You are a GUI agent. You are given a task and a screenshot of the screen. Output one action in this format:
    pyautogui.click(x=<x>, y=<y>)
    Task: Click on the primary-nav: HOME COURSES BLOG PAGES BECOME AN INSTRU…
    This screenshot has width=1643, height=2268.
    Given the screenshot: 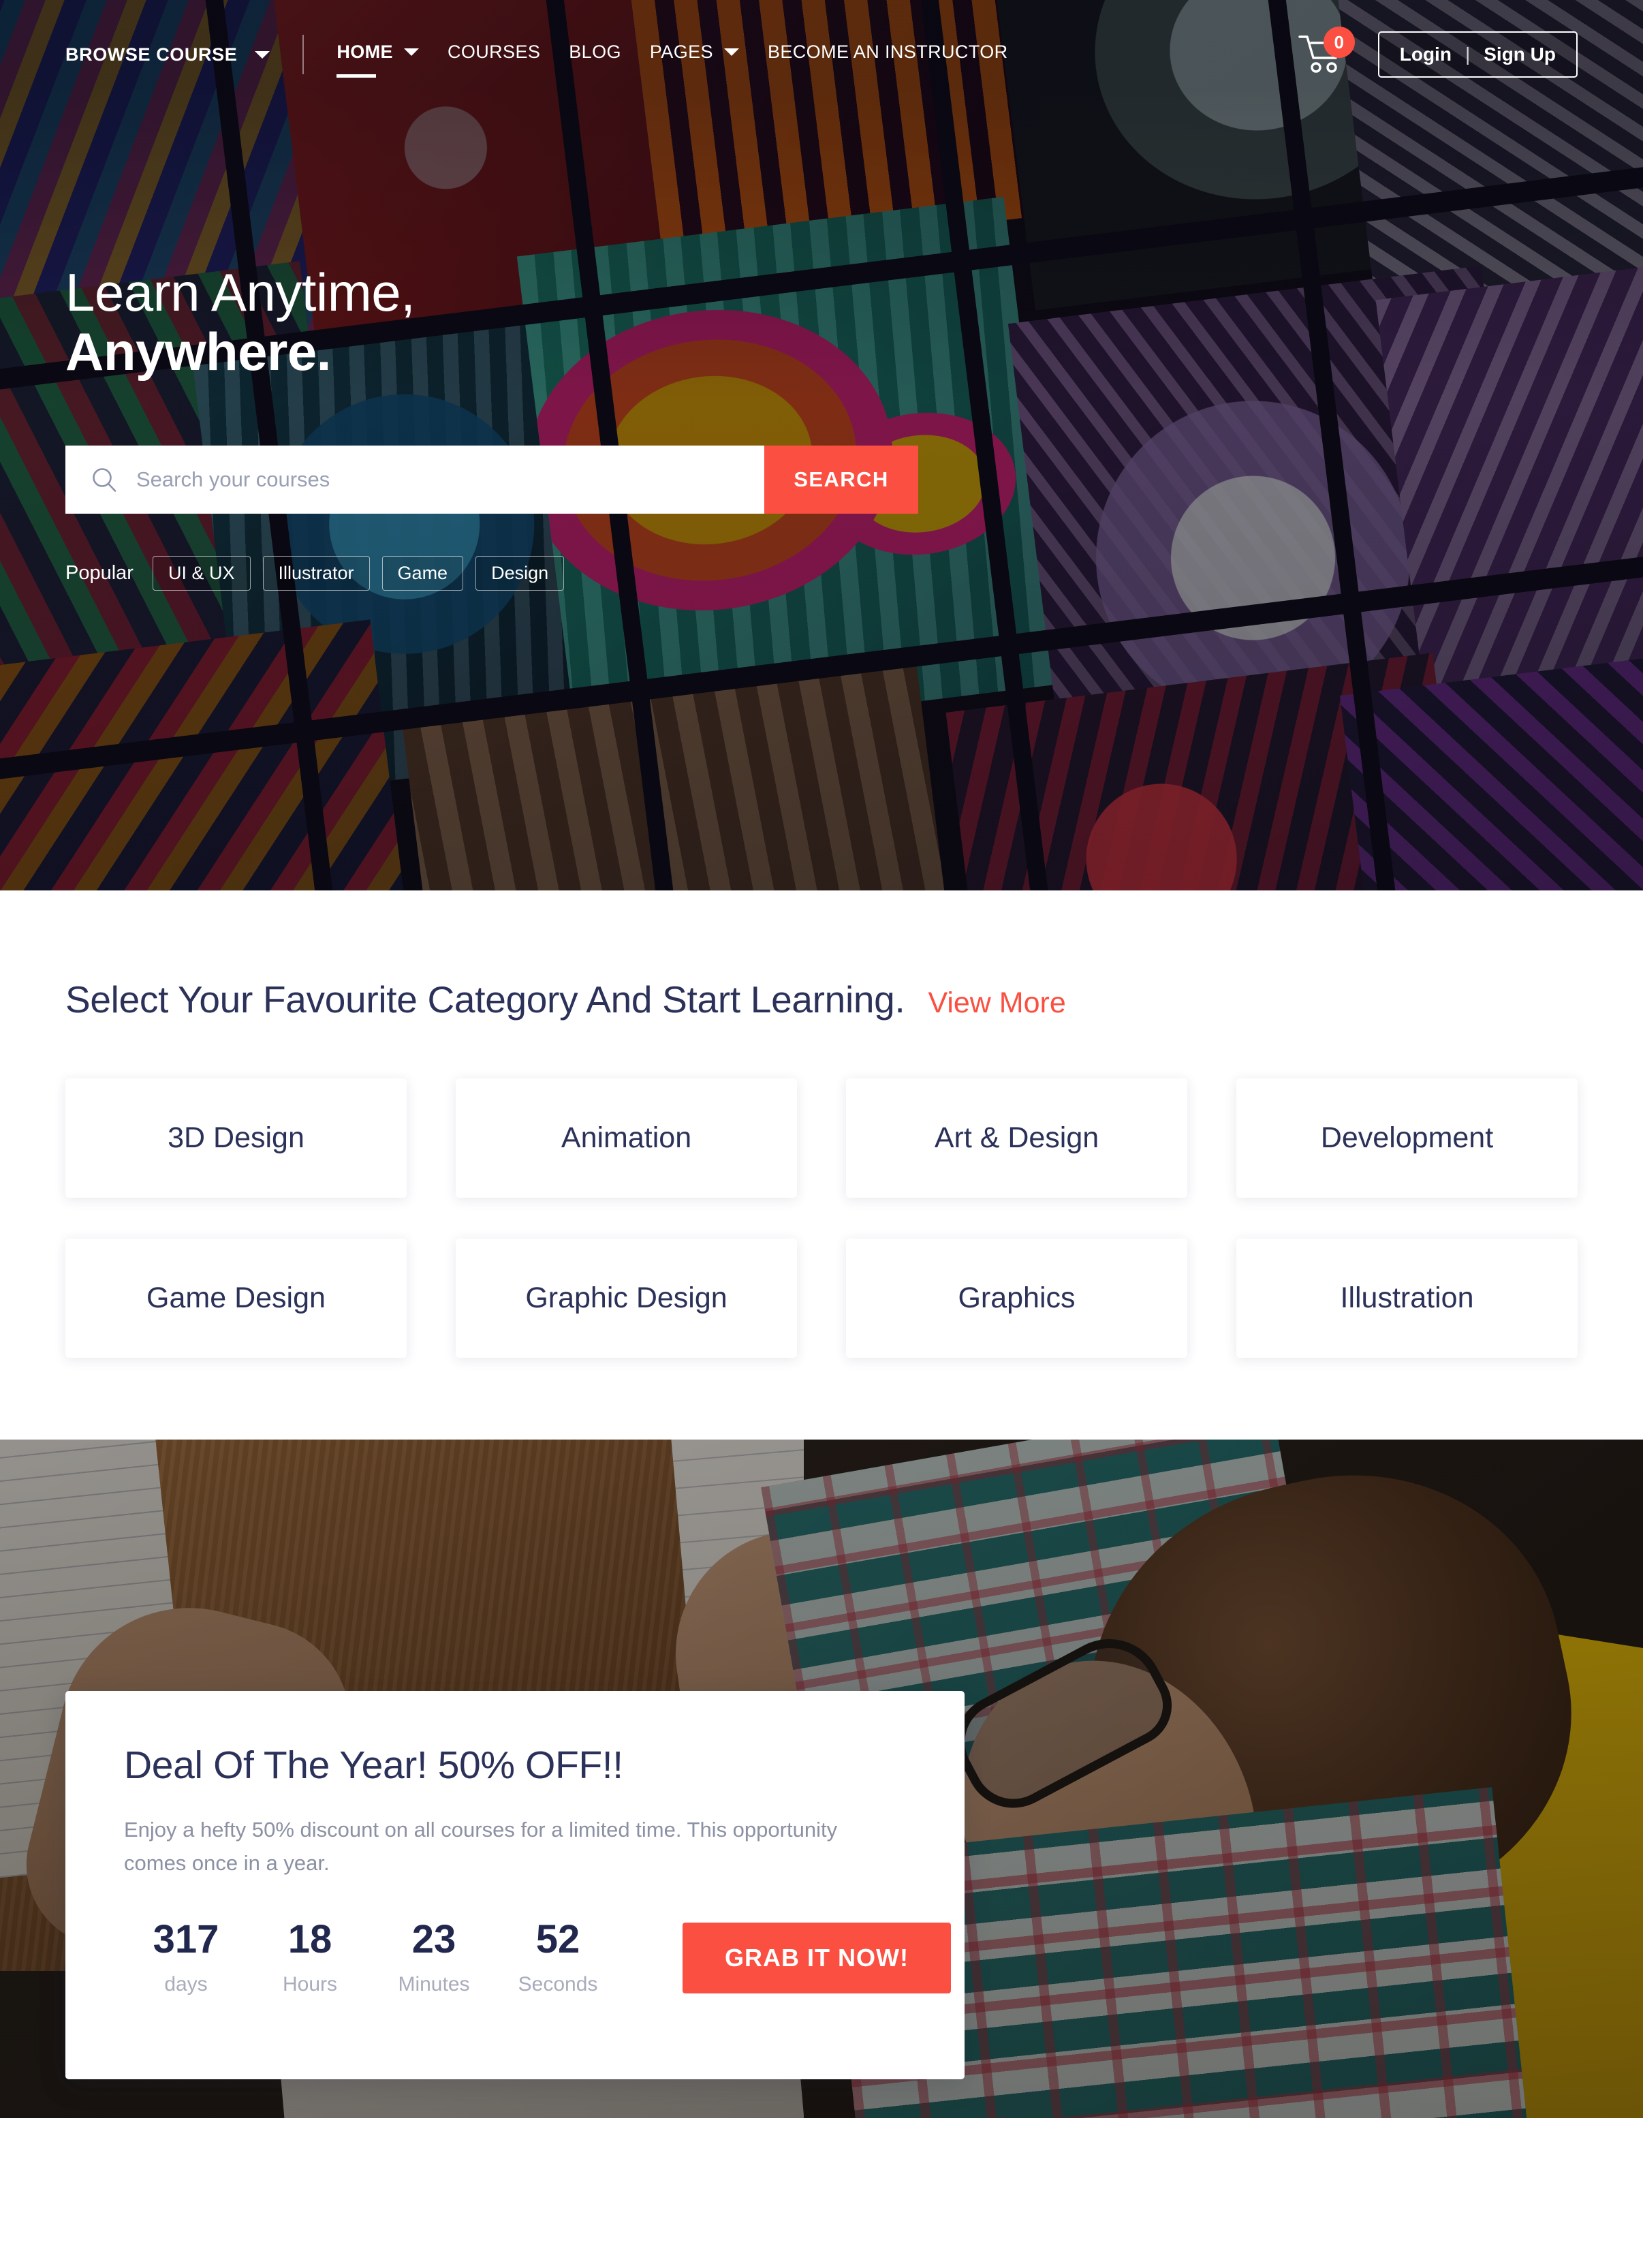 What is the action you would take?
    pyautogui.click(x=673, y=59)
    